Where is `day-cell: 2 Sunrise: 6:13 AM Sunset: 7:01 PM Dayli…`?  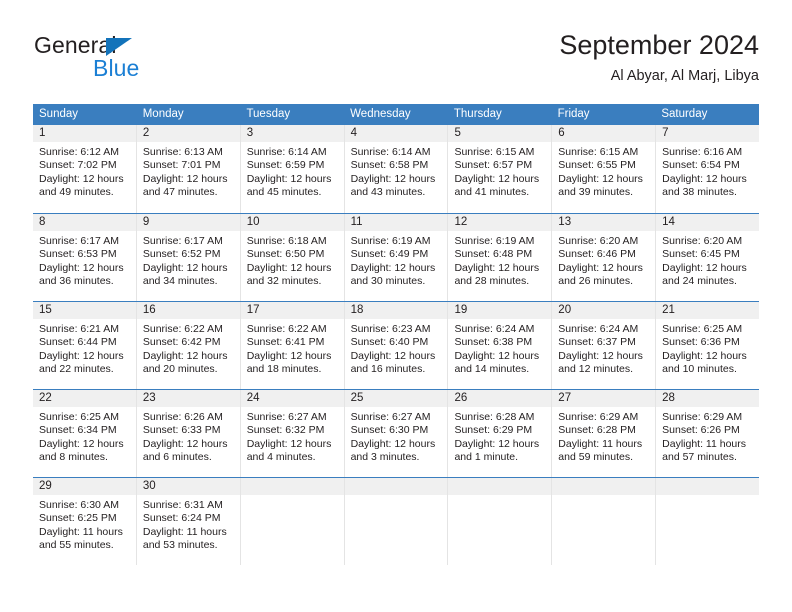 day-cell: 2 Sunrise: 6:13 AM Sunset: 7:01 PM Dayli… is located at coordinates (188, 169).